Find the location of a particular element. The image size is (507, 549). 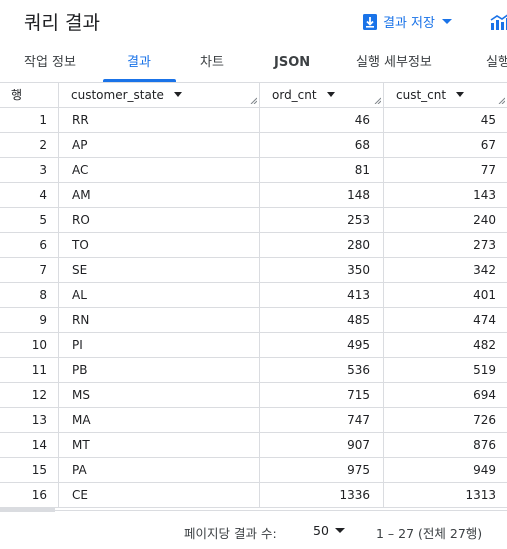

cell-cust-cnt: 482 is located at coordinates (445, 345).